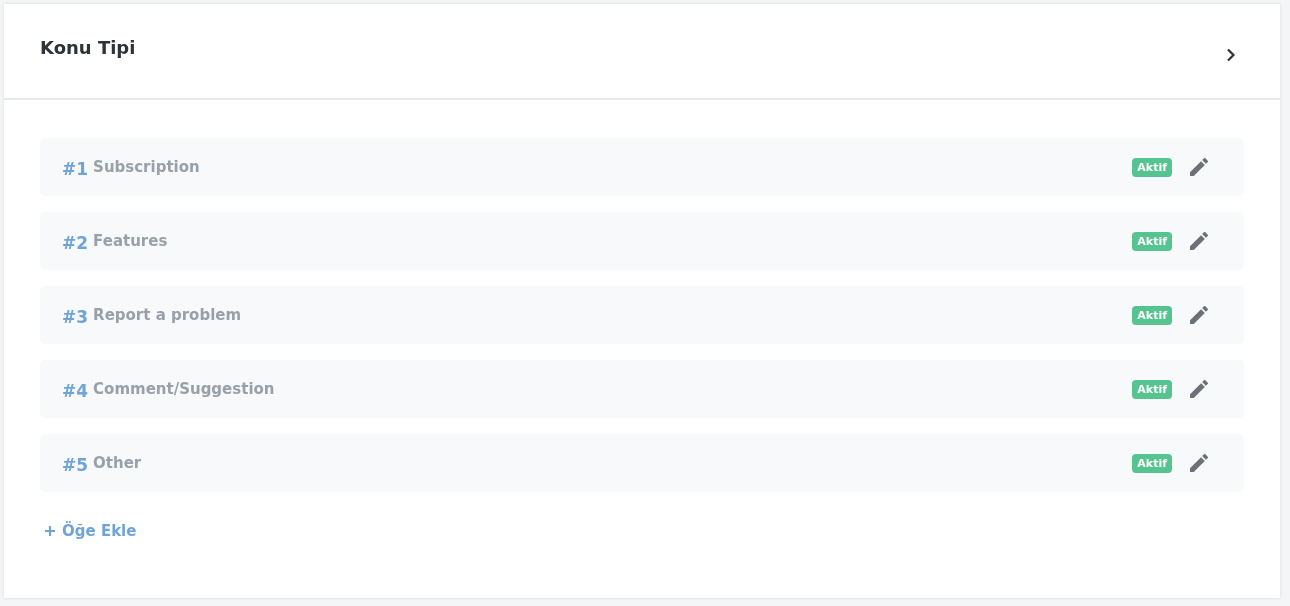 The image size is (1290, 606). I want to click on list-item: #1 Subscription Aktif, so click(642, 167).